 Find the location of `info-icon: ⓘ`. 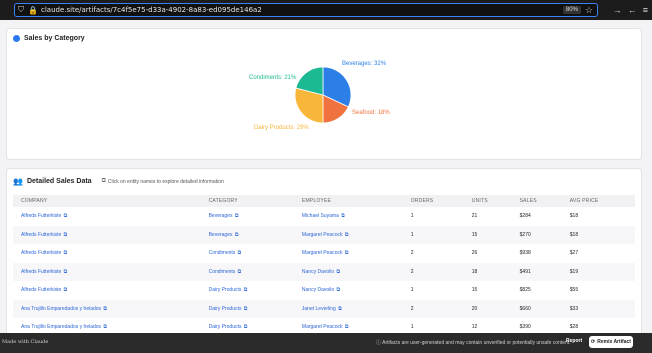

info-icon: ⓘ is located at coordinates (379, 343).